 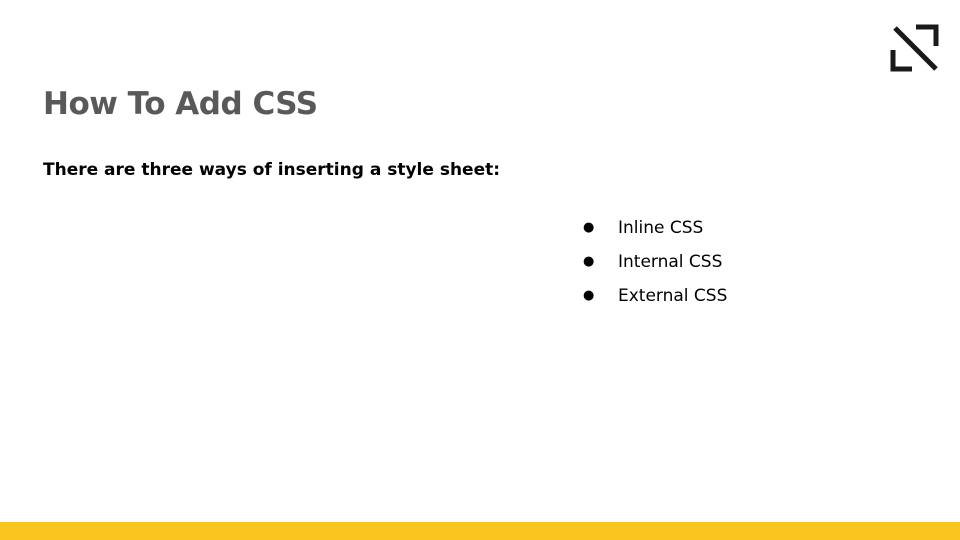 I want to click on arrow-corner-logo-icon, so click(x=914, y=48).